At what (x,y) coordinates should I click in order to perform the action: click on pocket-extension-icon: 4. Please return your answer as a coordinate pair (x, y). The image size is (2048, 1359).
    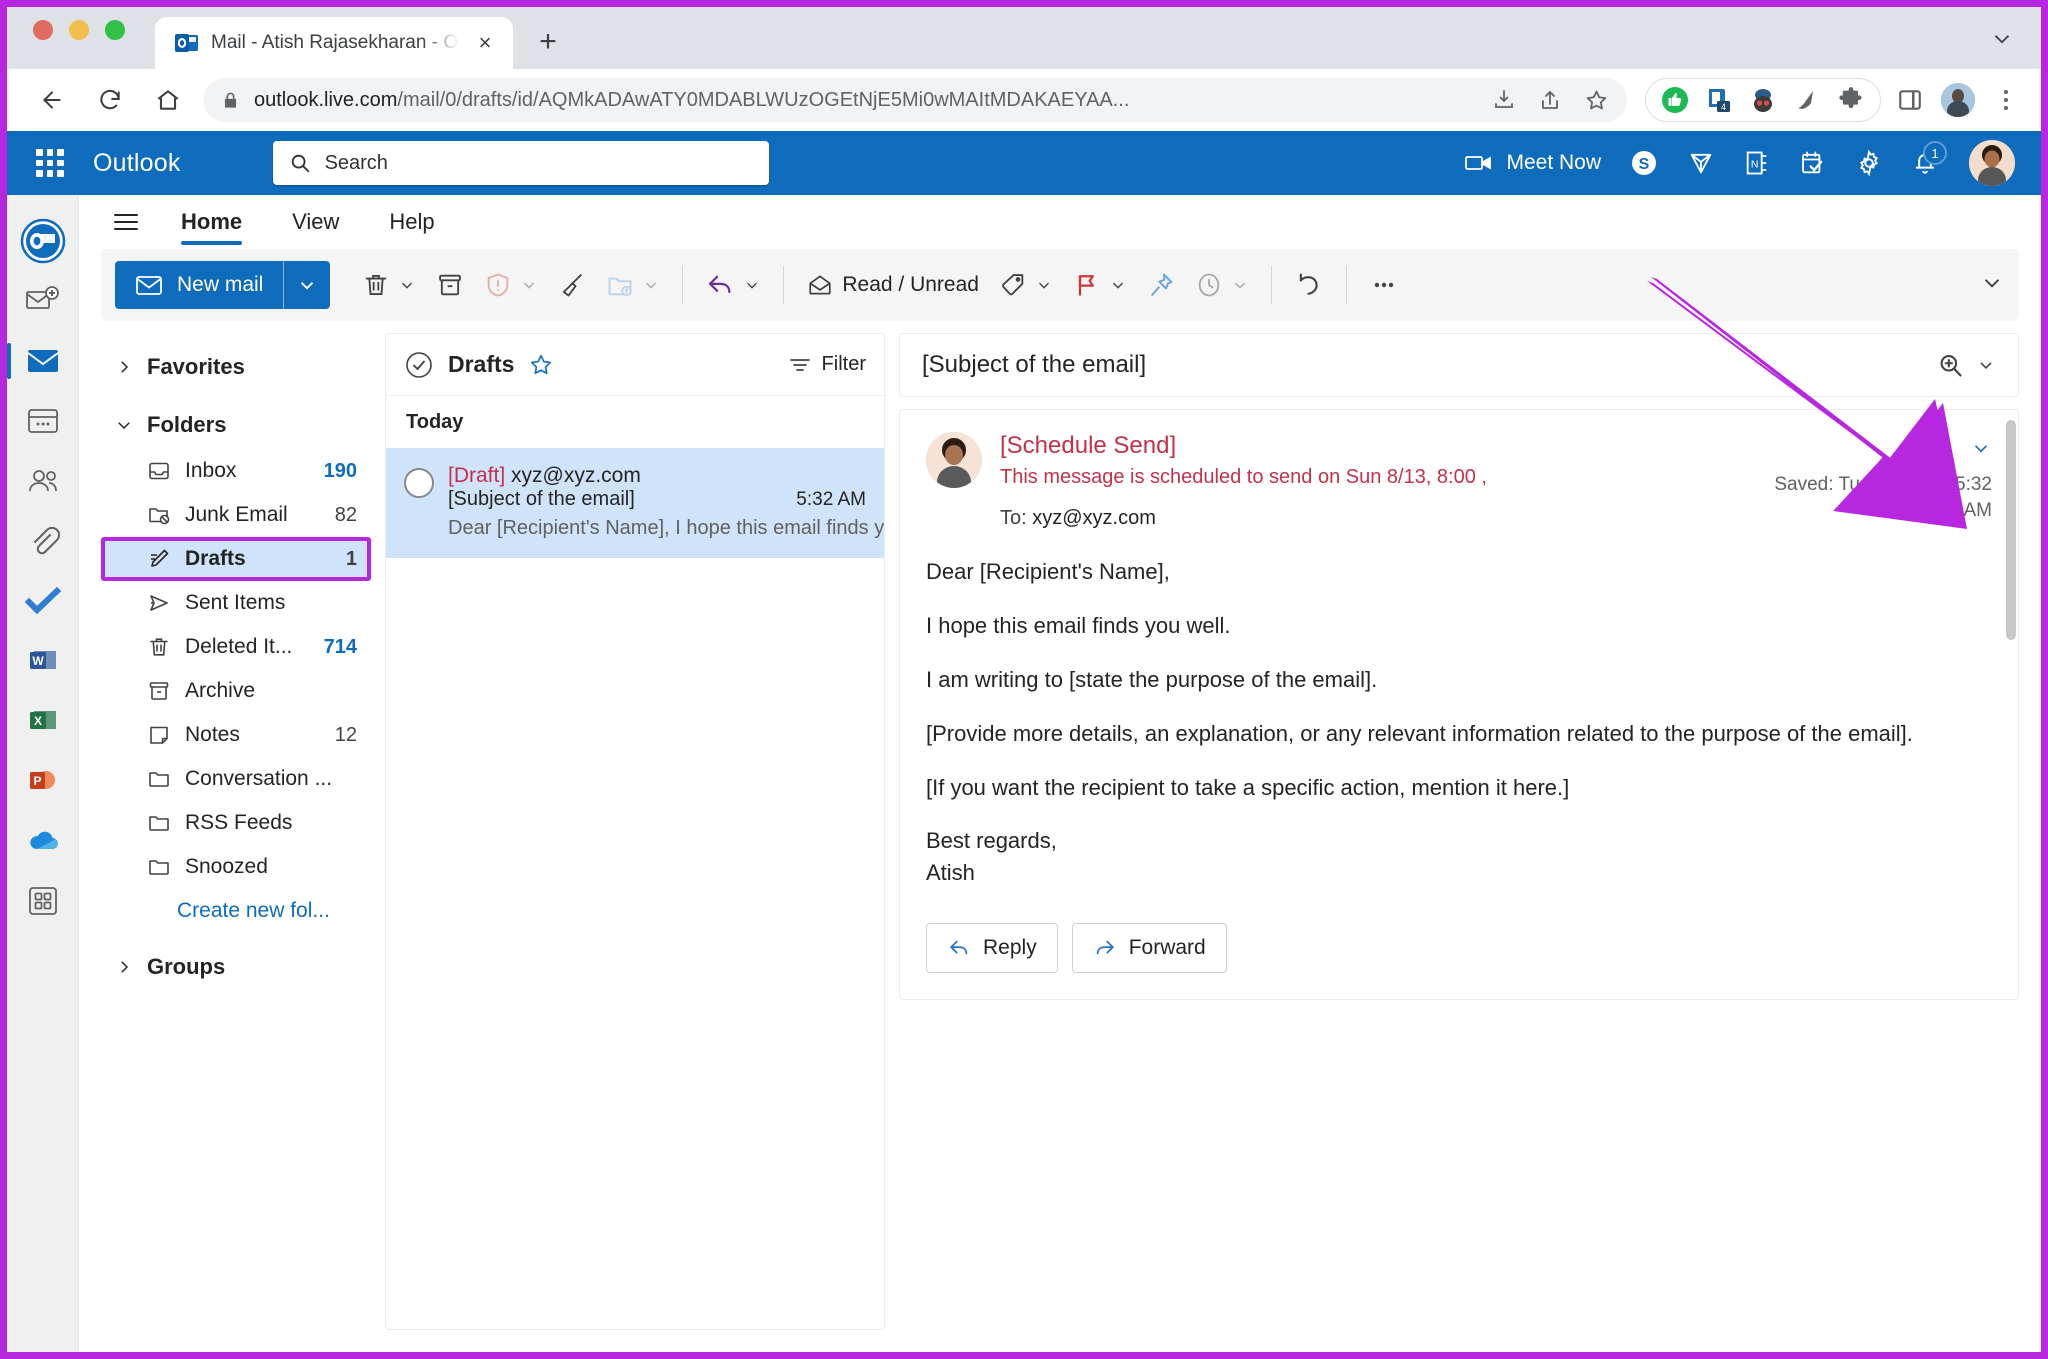
    Looking at the image, I should click on (1719, 100).